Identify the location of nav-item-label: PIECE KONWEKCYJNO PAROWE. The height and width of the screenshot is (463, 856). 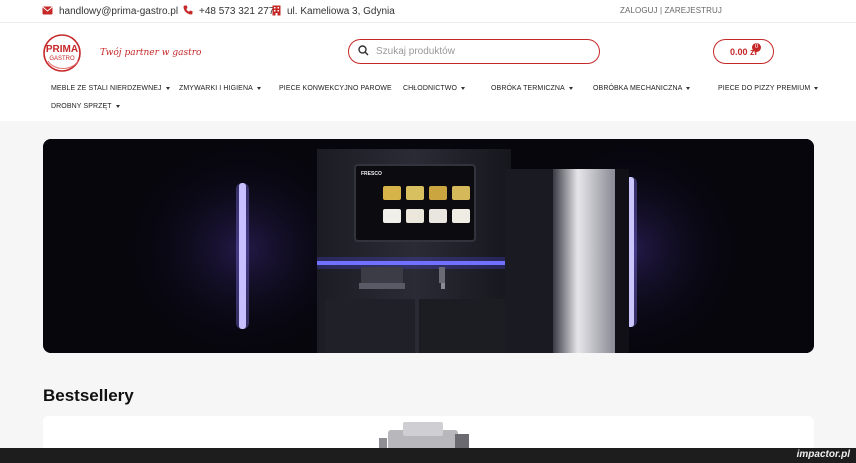
(335, 88).